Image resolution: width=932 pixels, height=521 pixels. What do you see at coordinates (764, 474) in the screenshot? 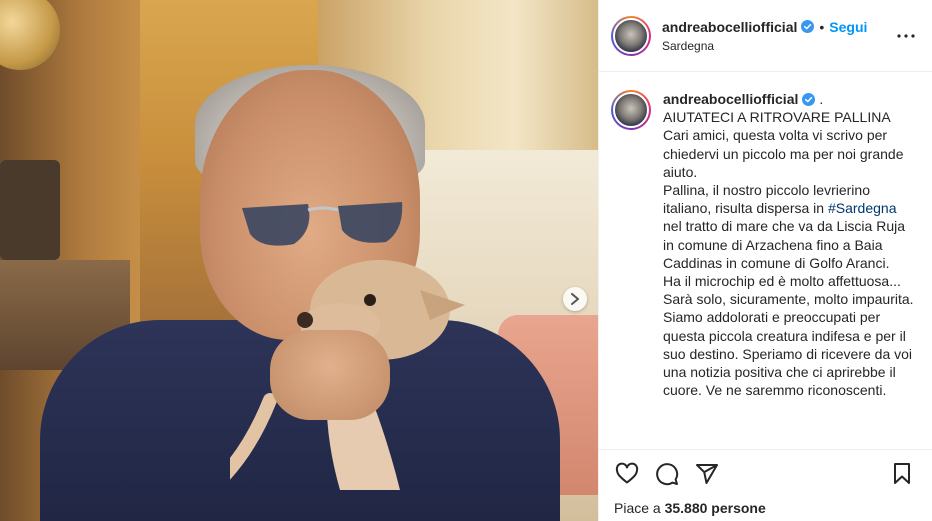
I see `action-icons-row` at bounding box center [764, 474].